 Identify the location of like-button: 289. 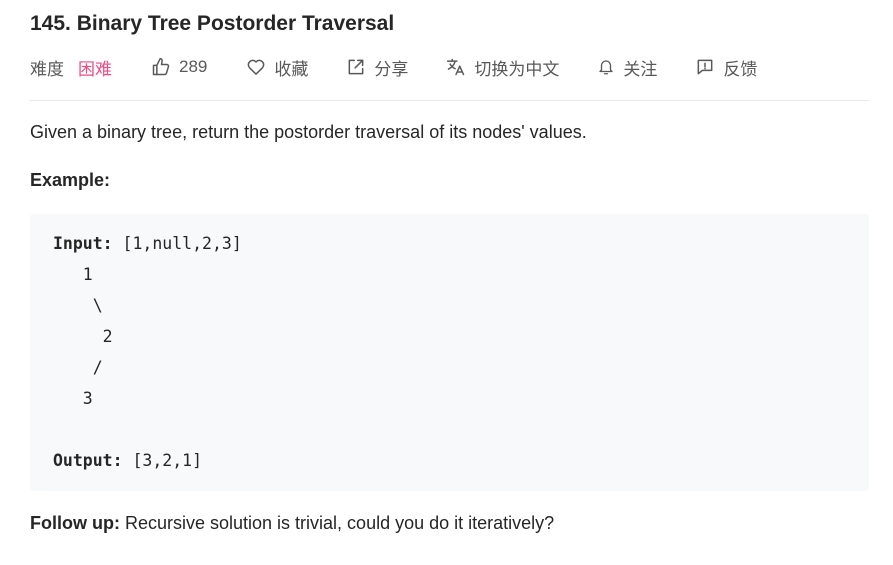
(179, 67).